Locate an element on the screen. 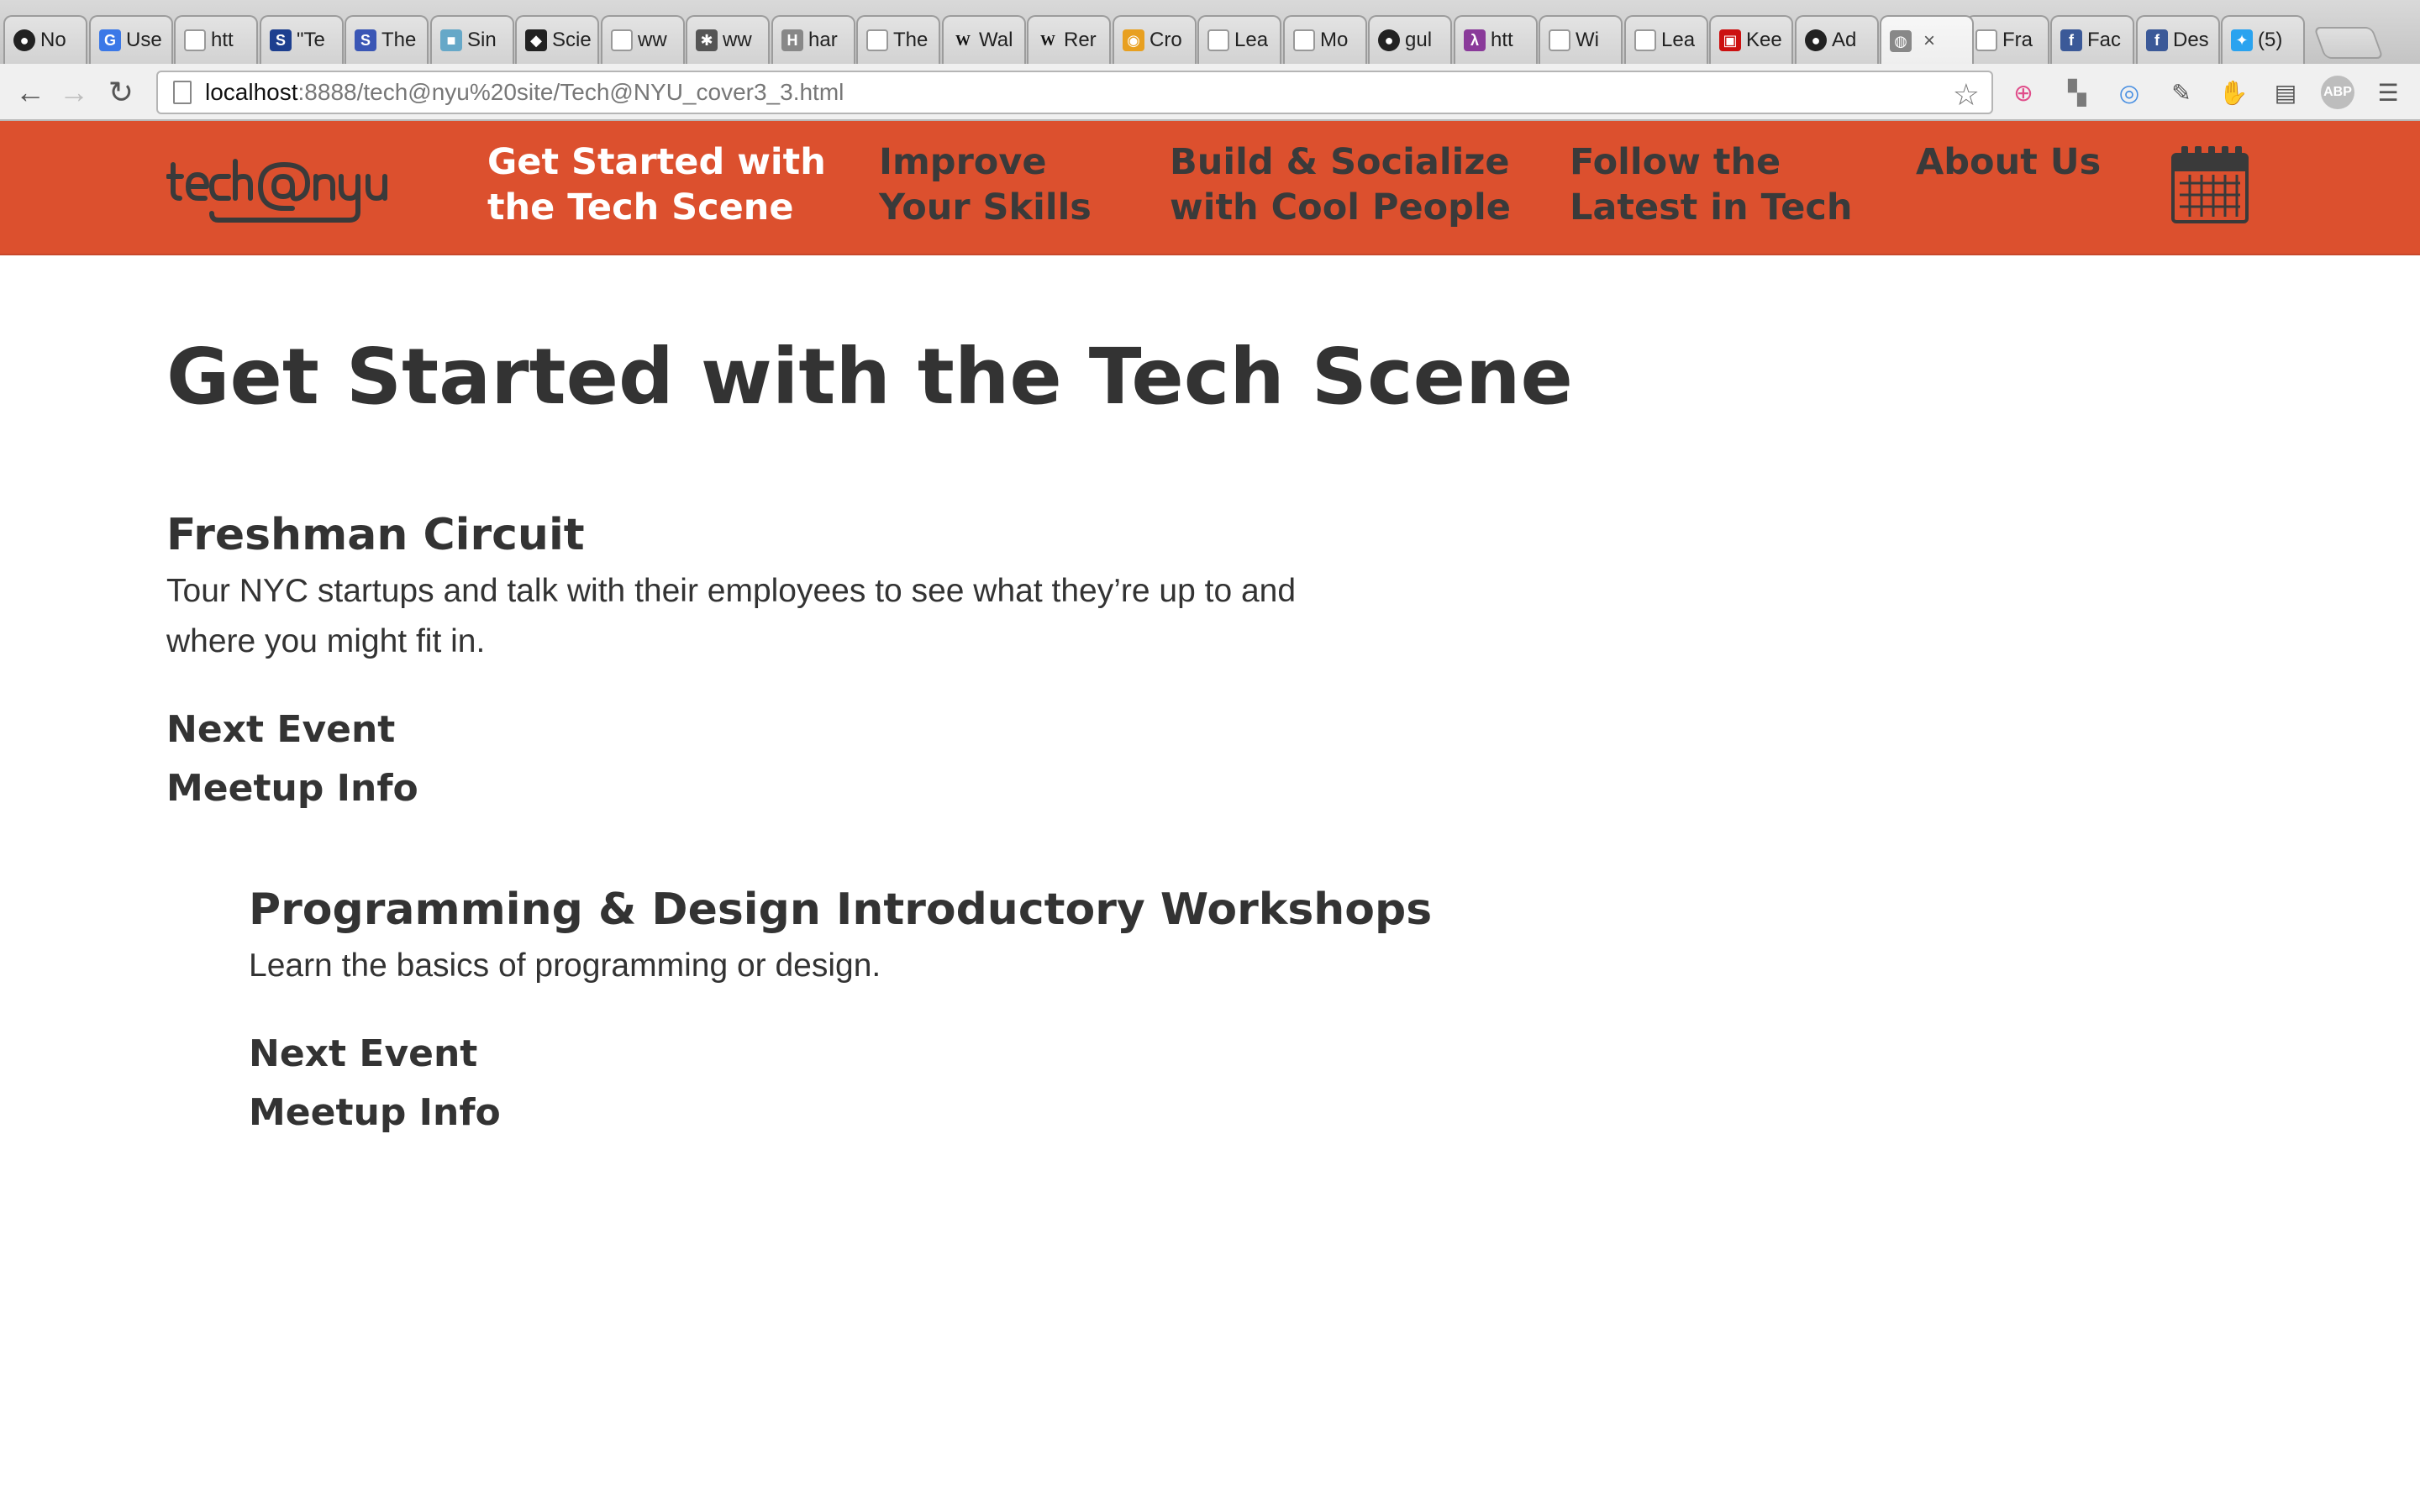  browser-tab: htt is located at coordinates (216, 39).